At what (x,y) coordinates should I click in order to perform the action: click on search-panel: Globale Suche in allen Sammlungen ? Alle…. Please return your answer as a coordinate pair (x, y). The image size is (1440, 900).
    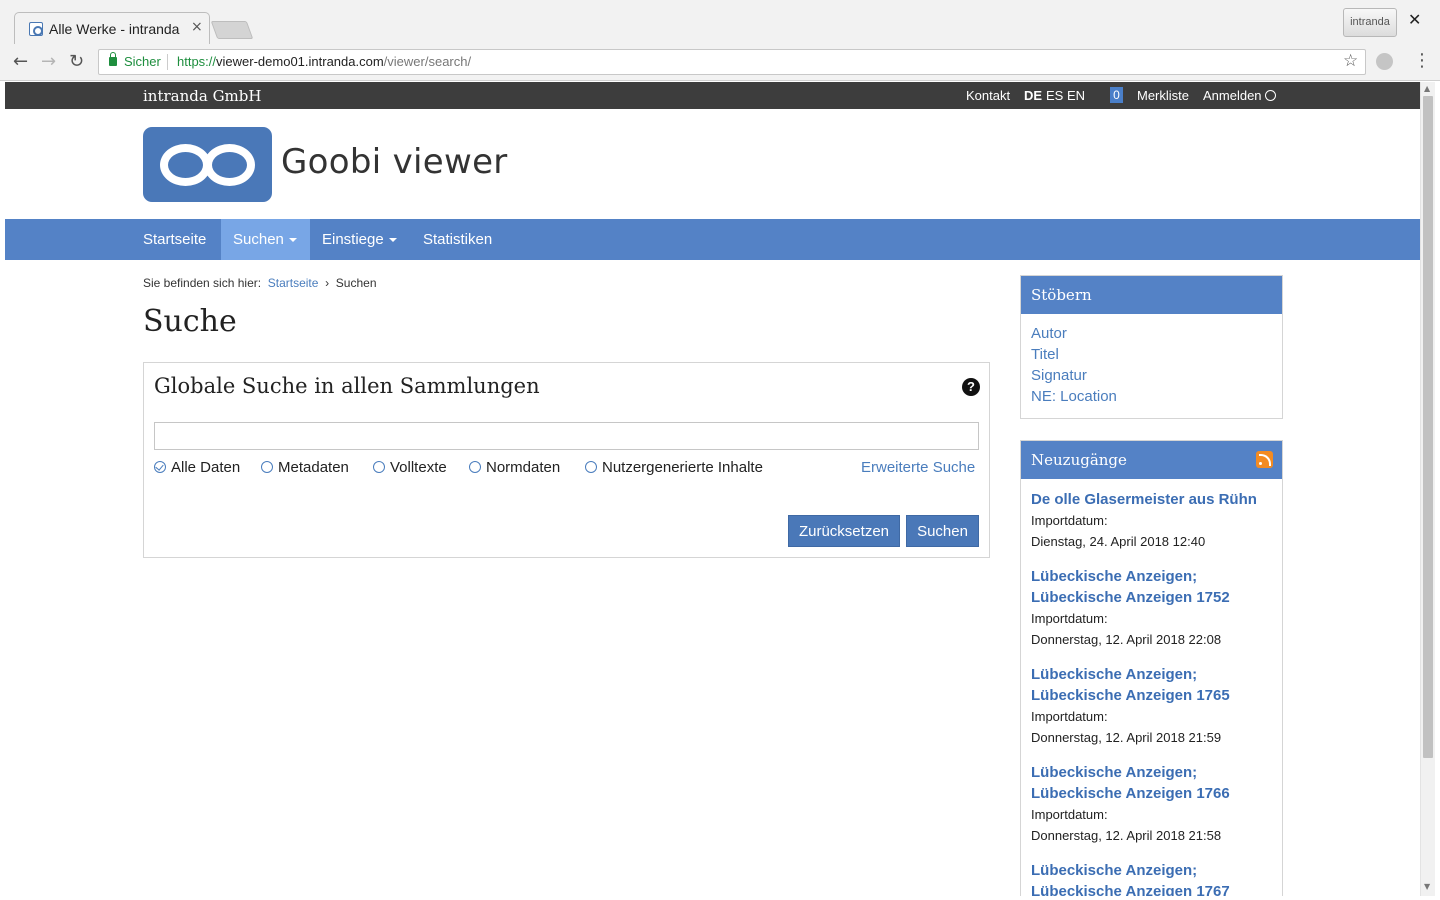
    Looking at the image, I should click on (566, 460).